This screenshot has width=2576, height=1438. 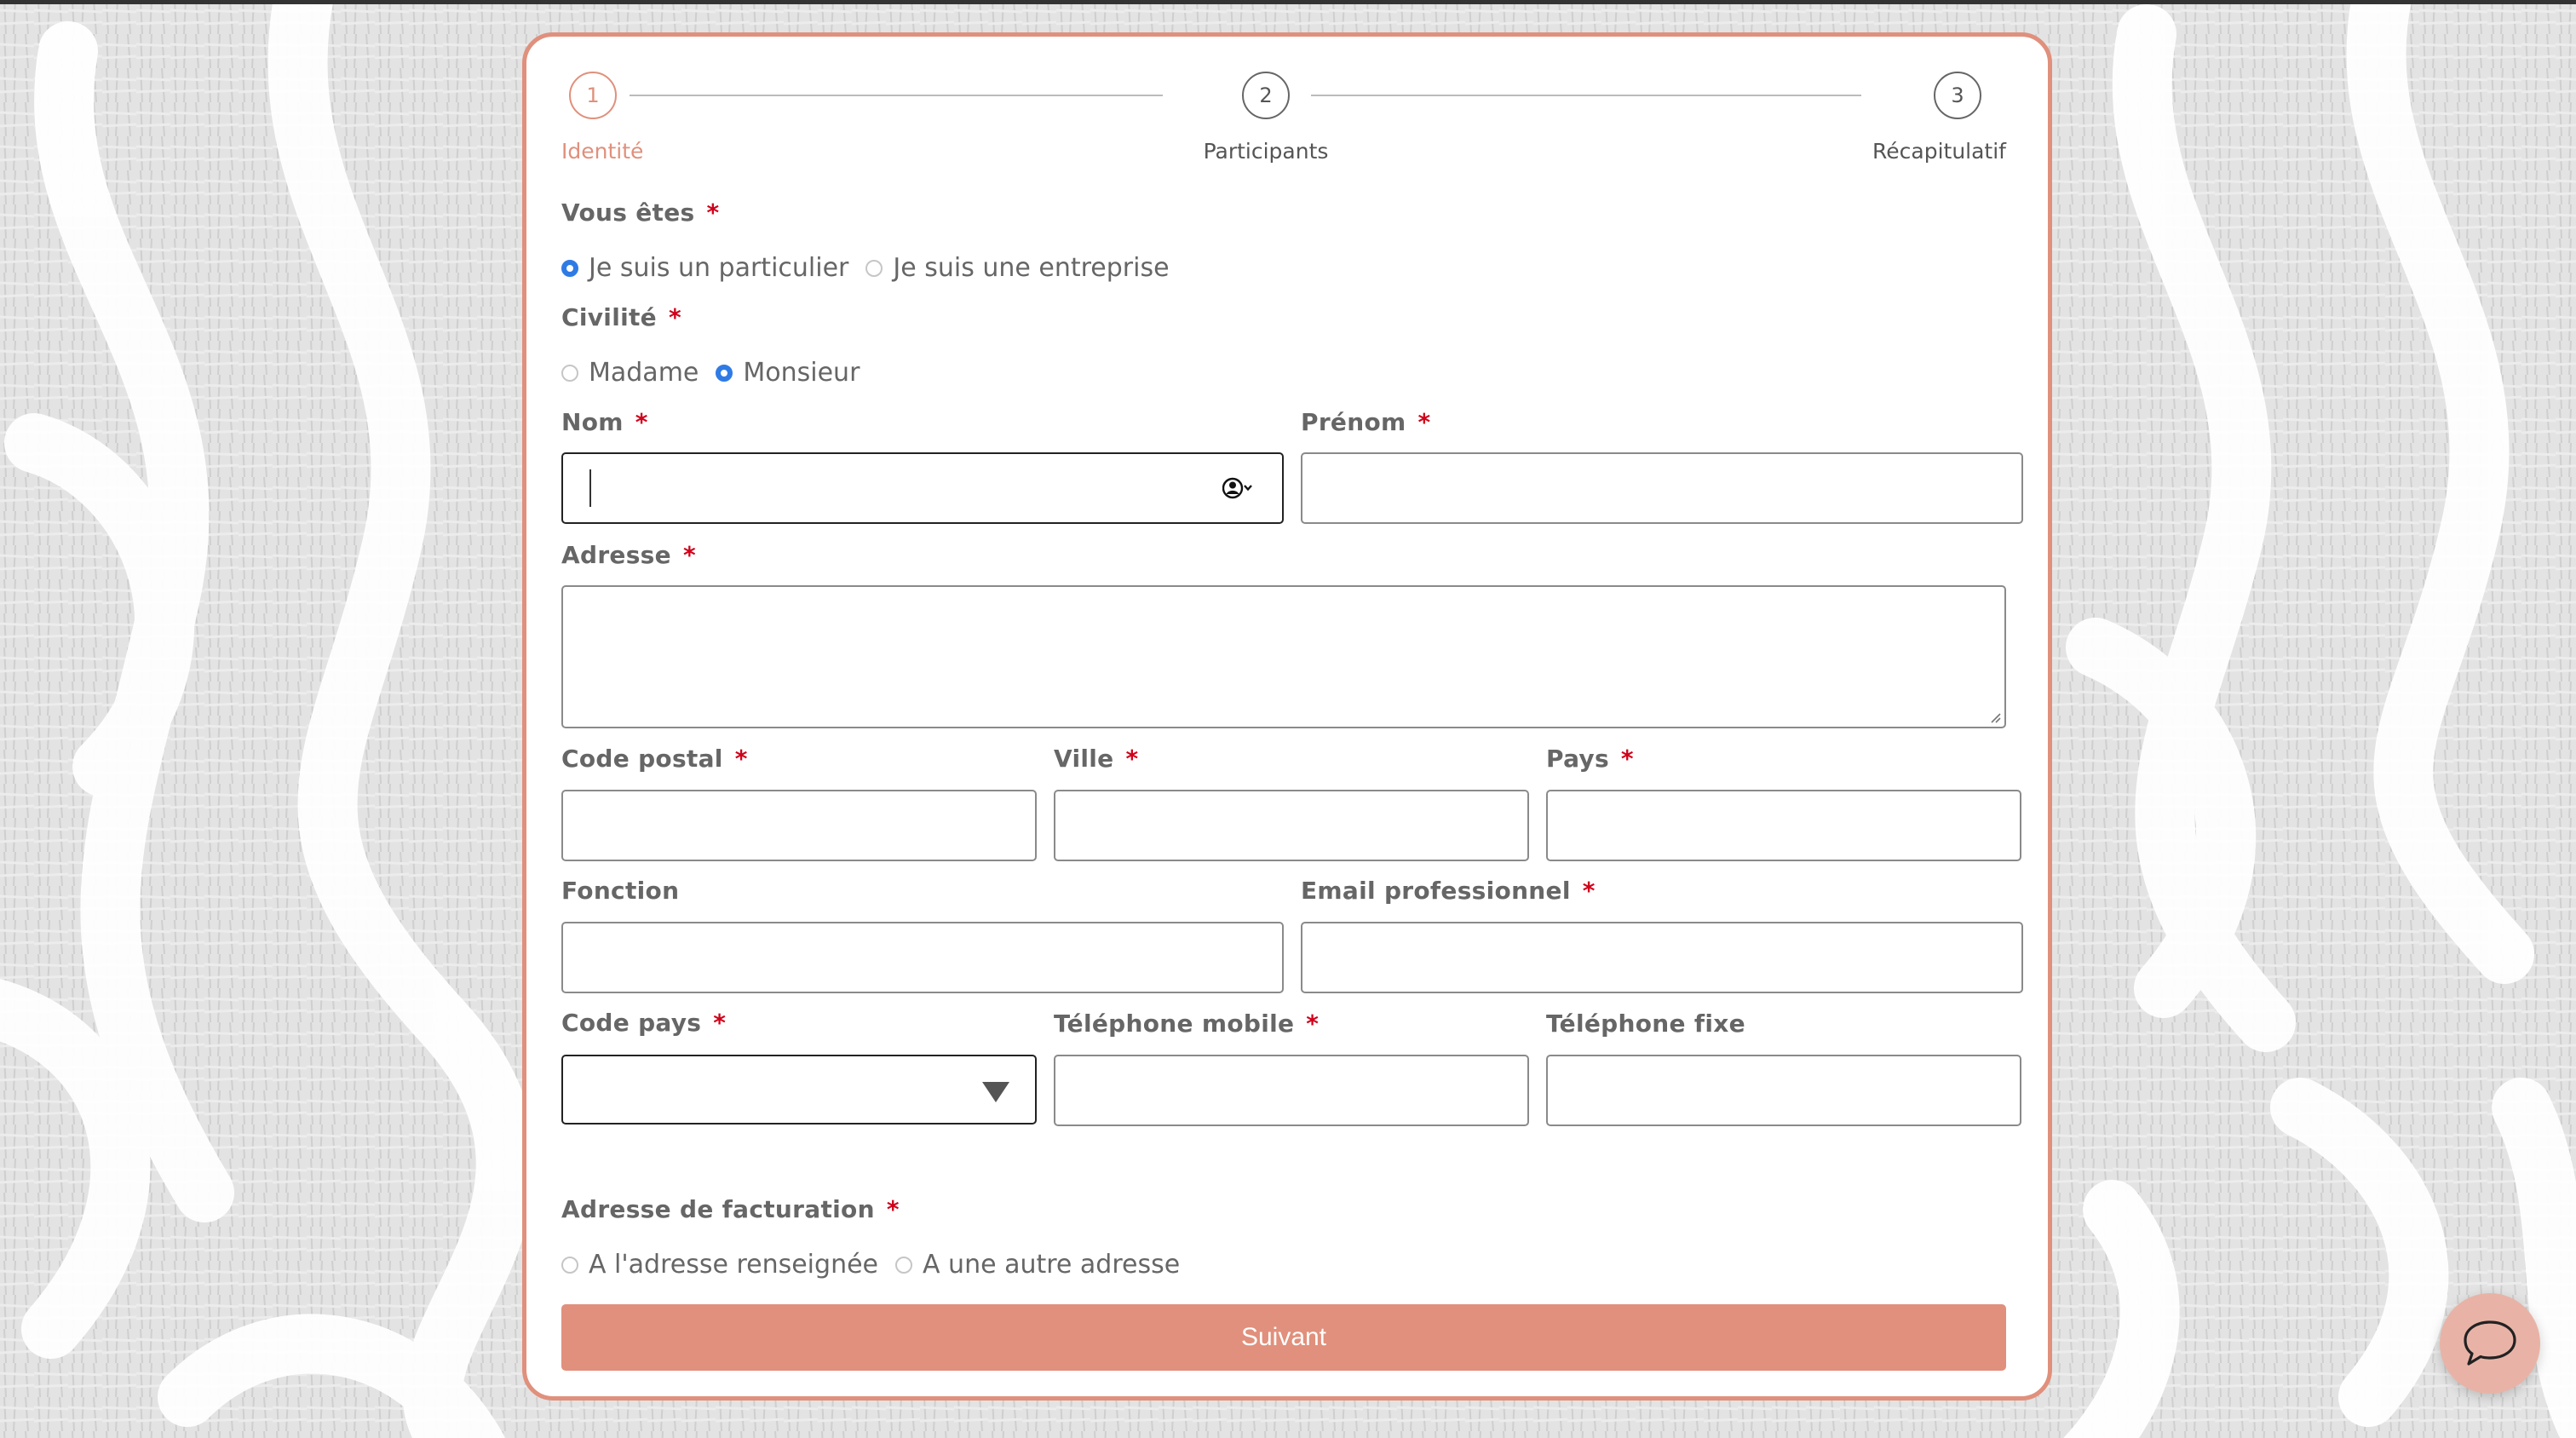 I want to click on adresse-label: Adresse *, so click(x=628, y=555).